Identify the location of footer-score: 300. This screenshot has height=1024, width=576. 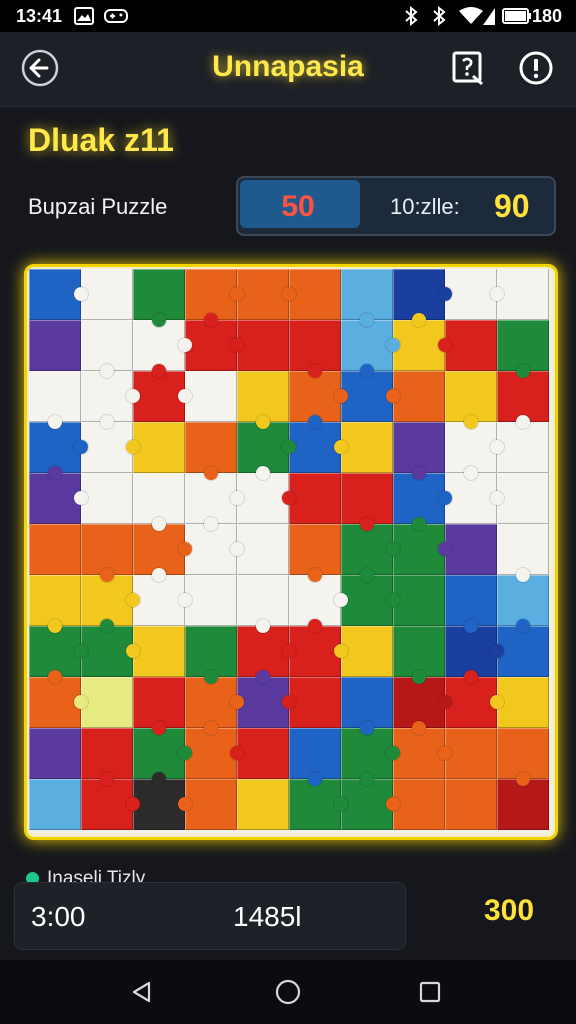
(509, 910).